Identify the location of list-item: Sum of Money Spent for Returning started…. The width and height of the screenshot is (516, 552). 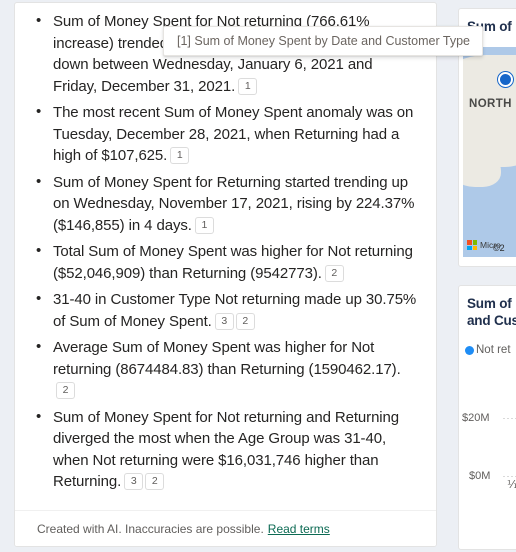
(228, 204).